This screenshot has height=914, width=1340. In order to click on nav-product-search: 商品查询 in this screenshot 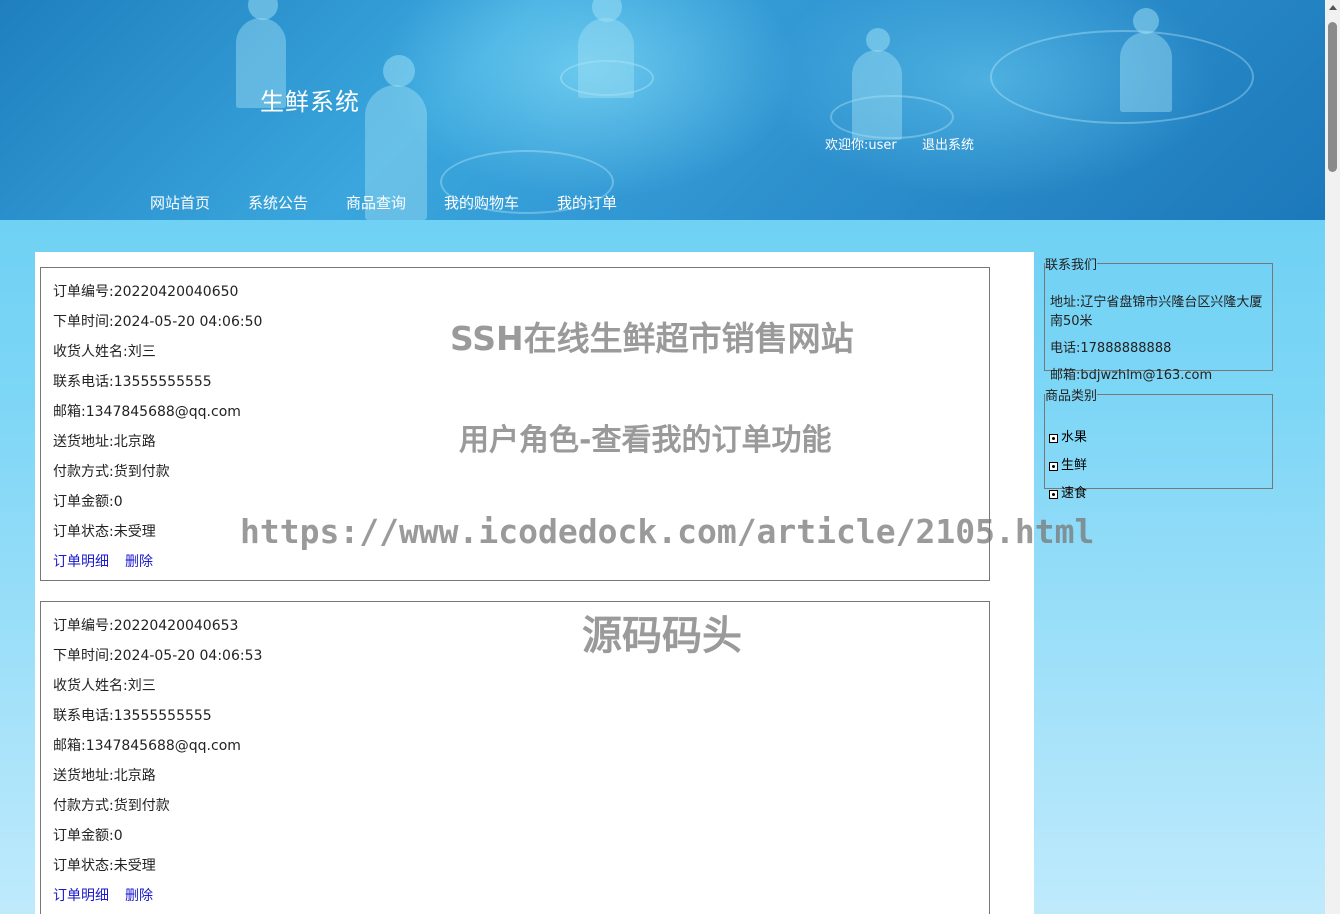, I will do `click(376, 202)`.